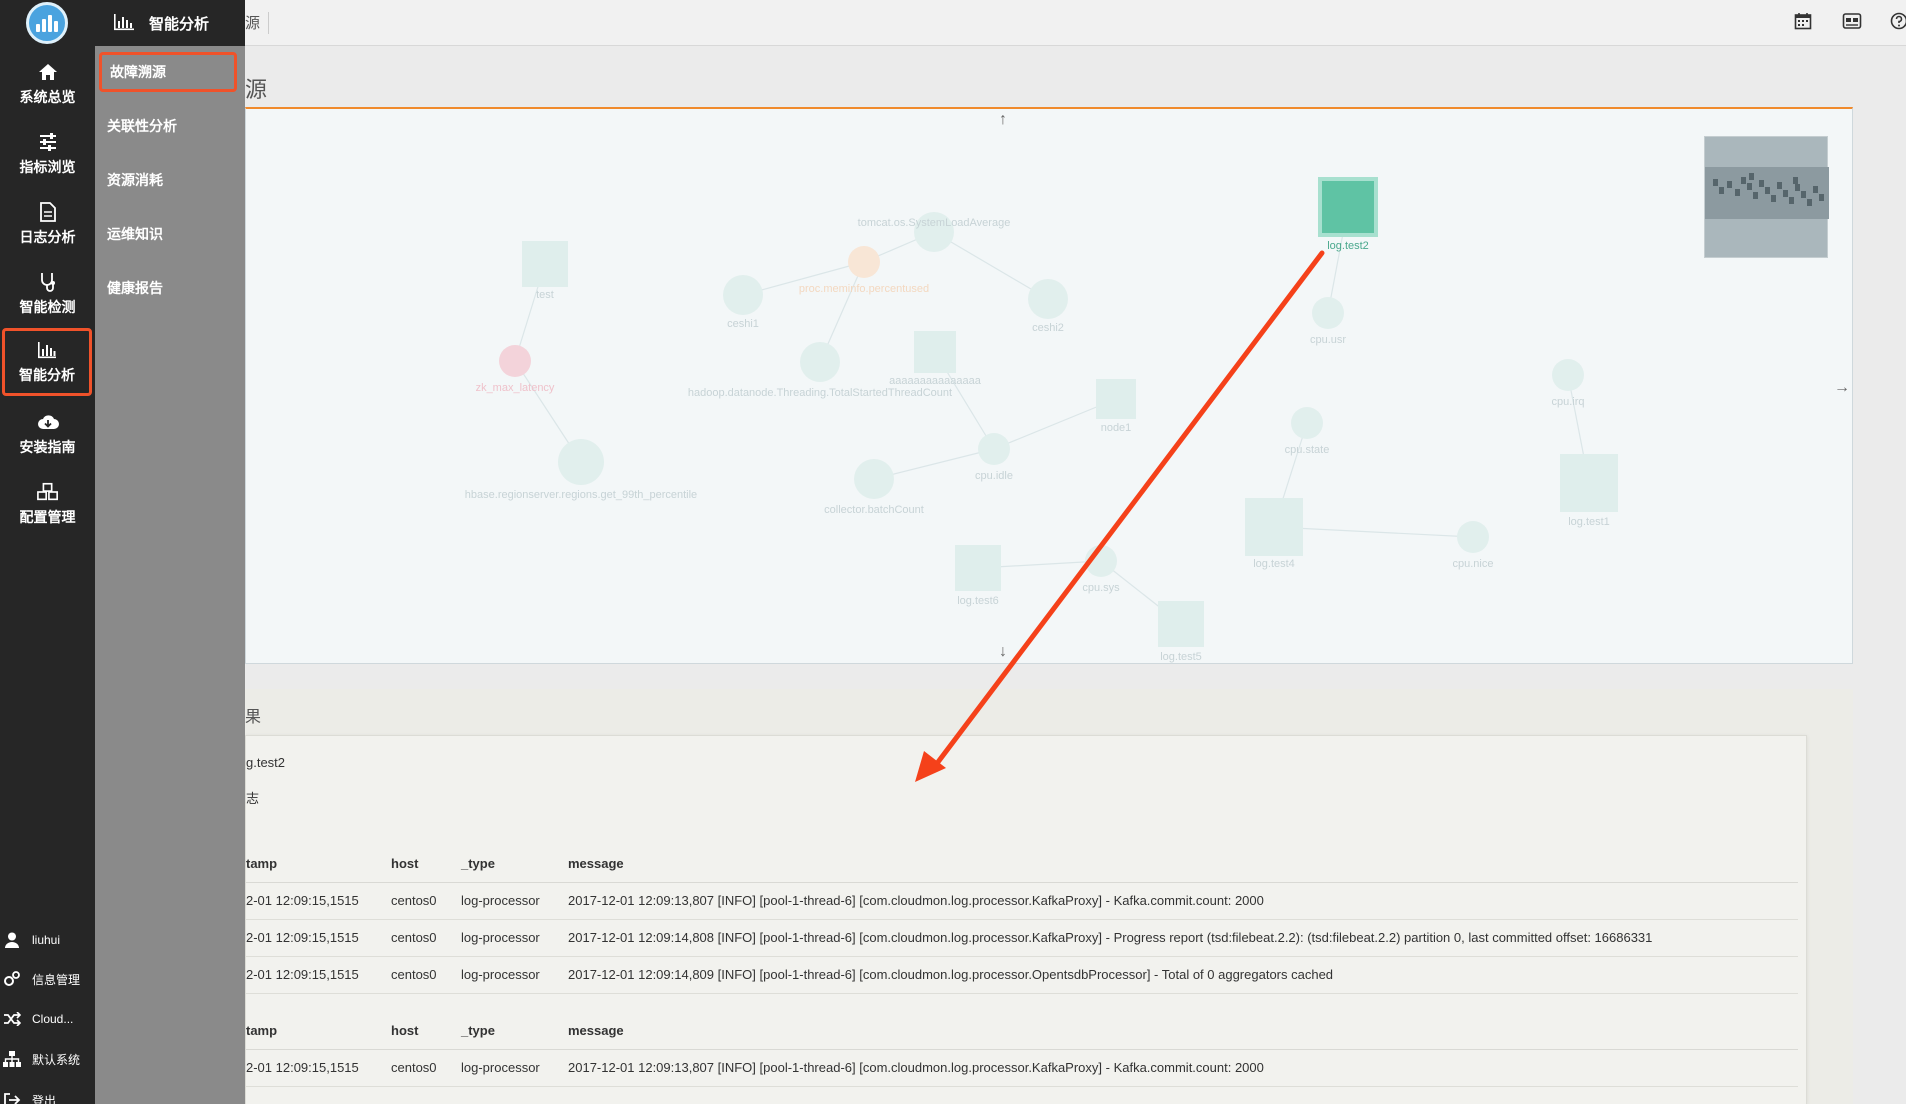 Image resolution: width=1906 pixels, height=1104 pixels. I want to click on graph-node: test, so click(545, 271).